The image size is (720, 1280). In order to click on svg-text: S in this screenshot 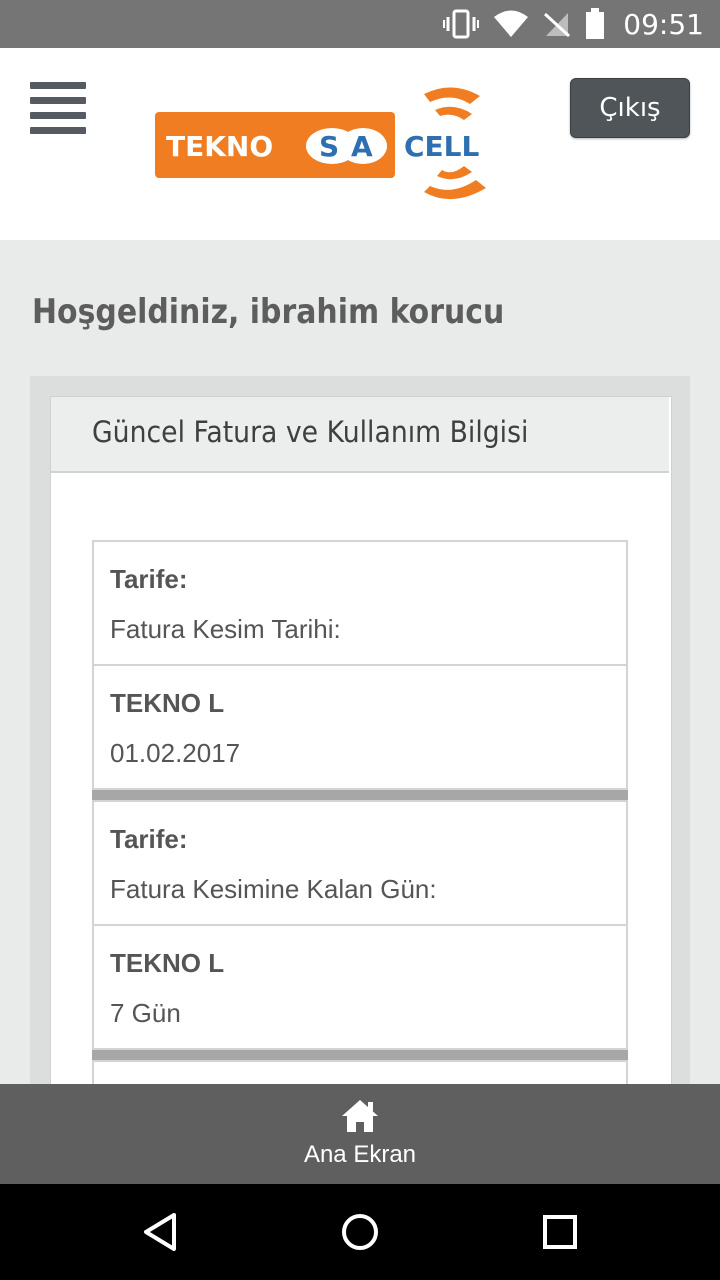, I will do `click(329, 146)`.